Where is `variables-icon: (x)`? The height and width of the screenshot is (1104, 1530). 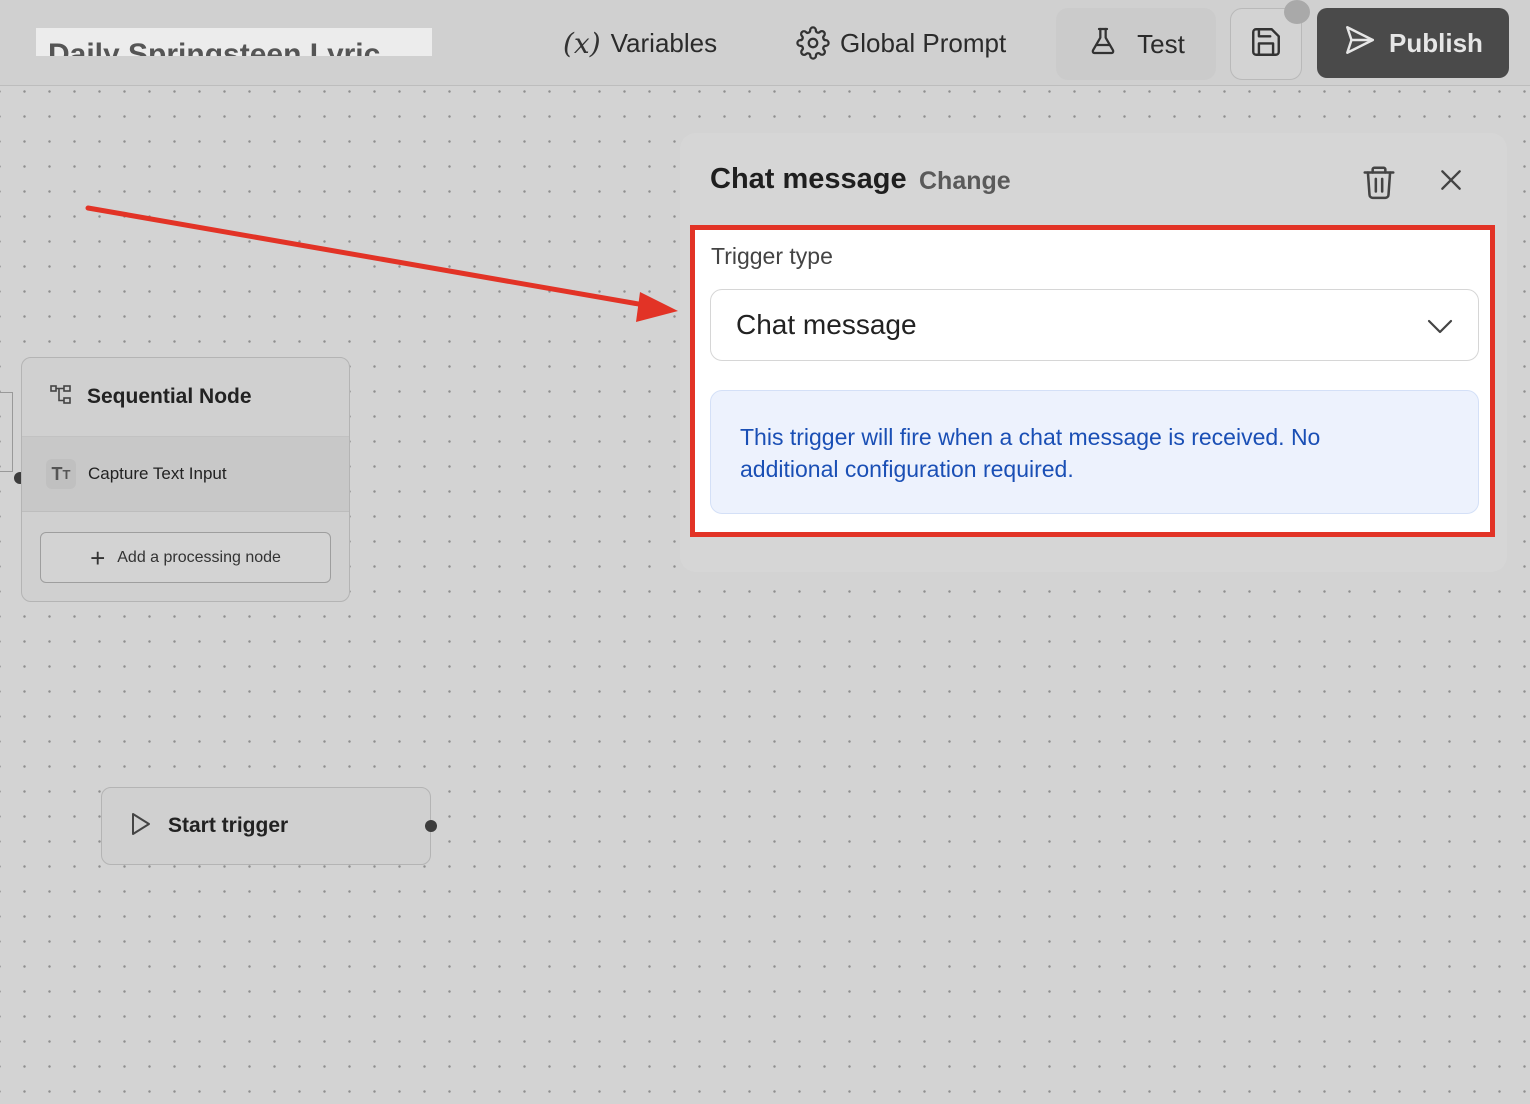 variables-icon: (x) is located at coordinates (582, 43).